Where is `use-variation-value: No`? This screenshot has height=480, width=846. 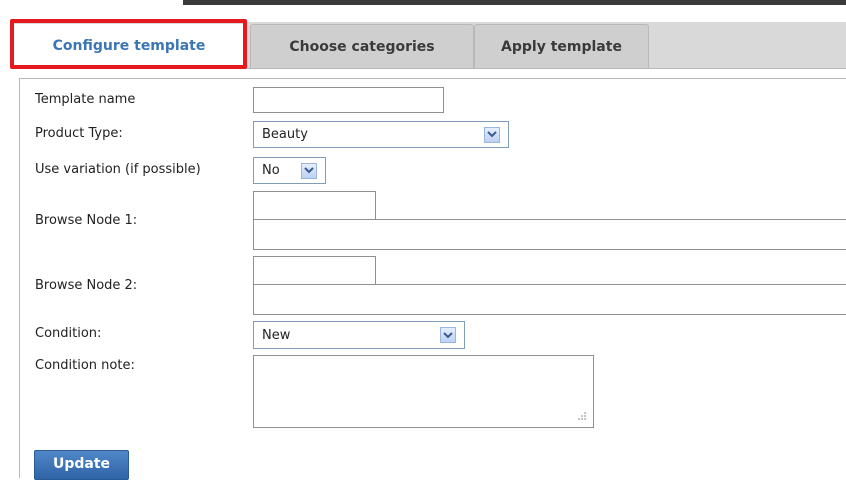 use-variation-value: No is located at coordinates (271, 170).